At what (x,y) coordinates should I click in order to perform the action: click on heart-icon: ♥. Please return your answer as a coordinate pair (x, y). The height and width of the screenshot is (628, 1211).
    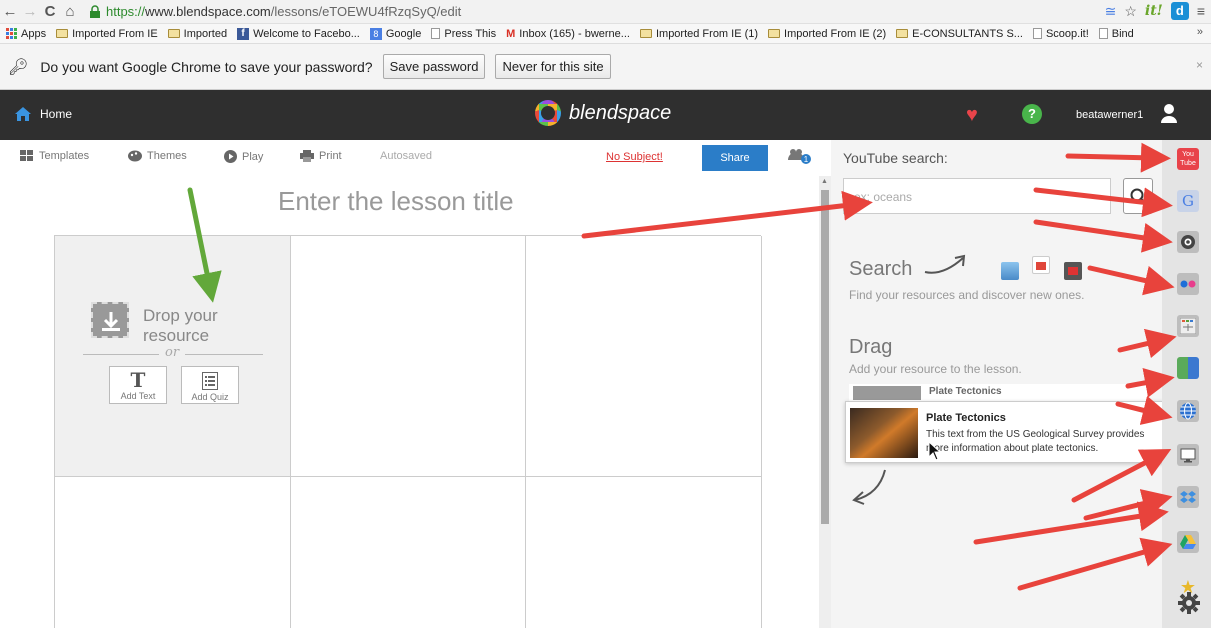
    Looking at the image, I should click on (972, 115).